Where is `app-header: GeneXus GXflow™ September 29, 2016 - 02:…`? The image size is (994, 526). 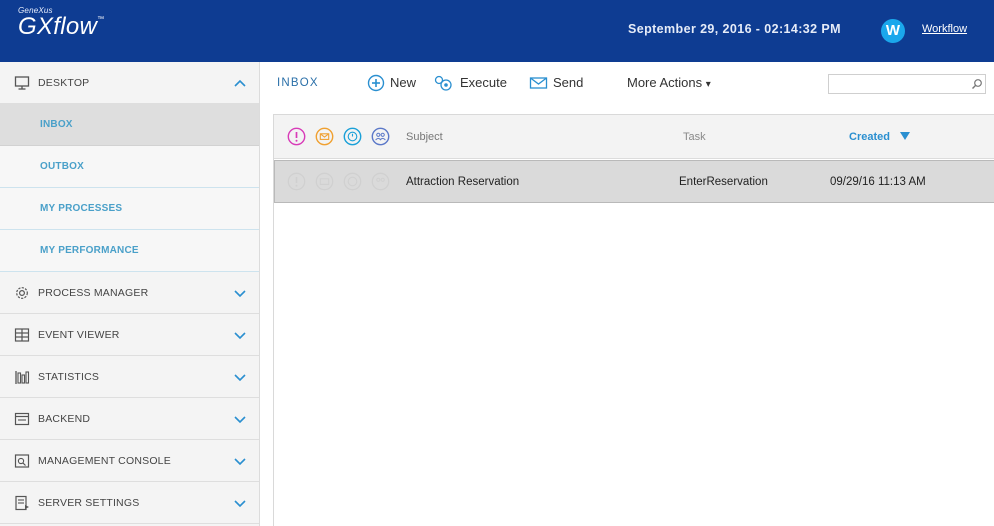 app-header: GeneXus GXflow™ September 29, 2016 - 02:… is located at coordinates (497, 31).